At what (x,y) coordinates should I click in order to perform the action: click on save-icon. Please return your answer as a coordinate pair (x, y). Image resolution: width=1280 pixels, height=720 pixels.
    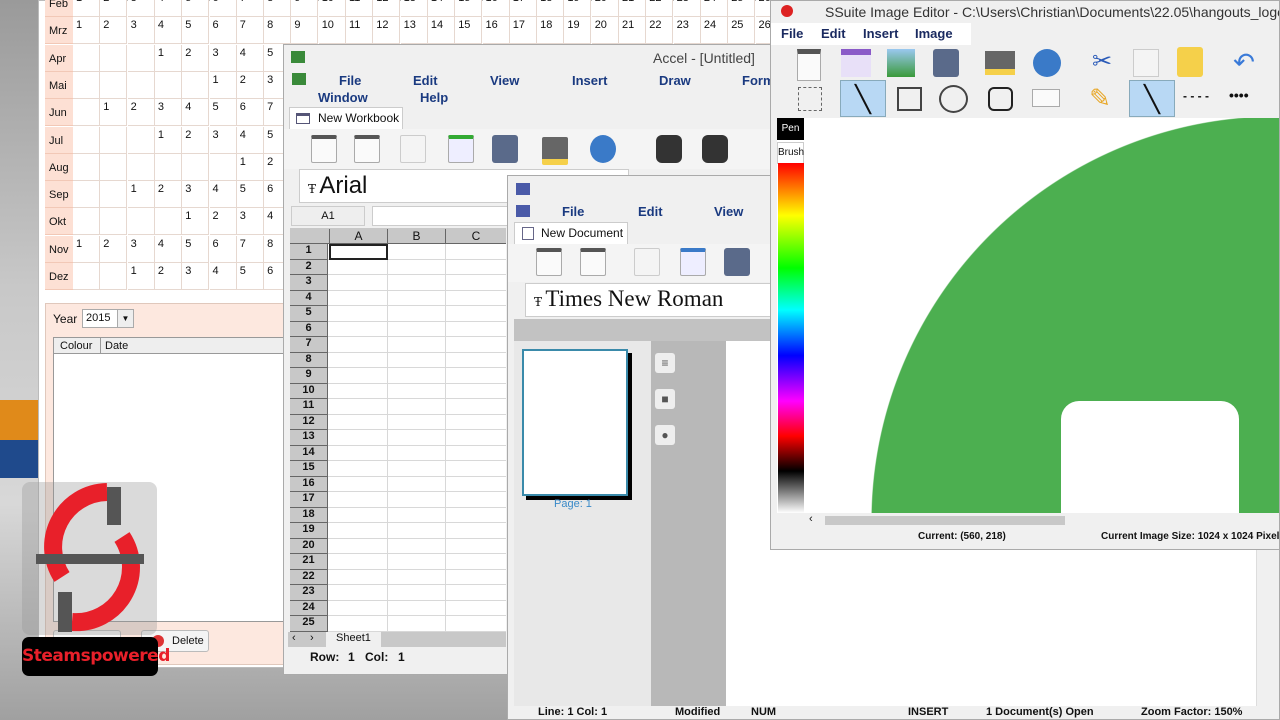
    Looking at the image, I should click on (946, 63).